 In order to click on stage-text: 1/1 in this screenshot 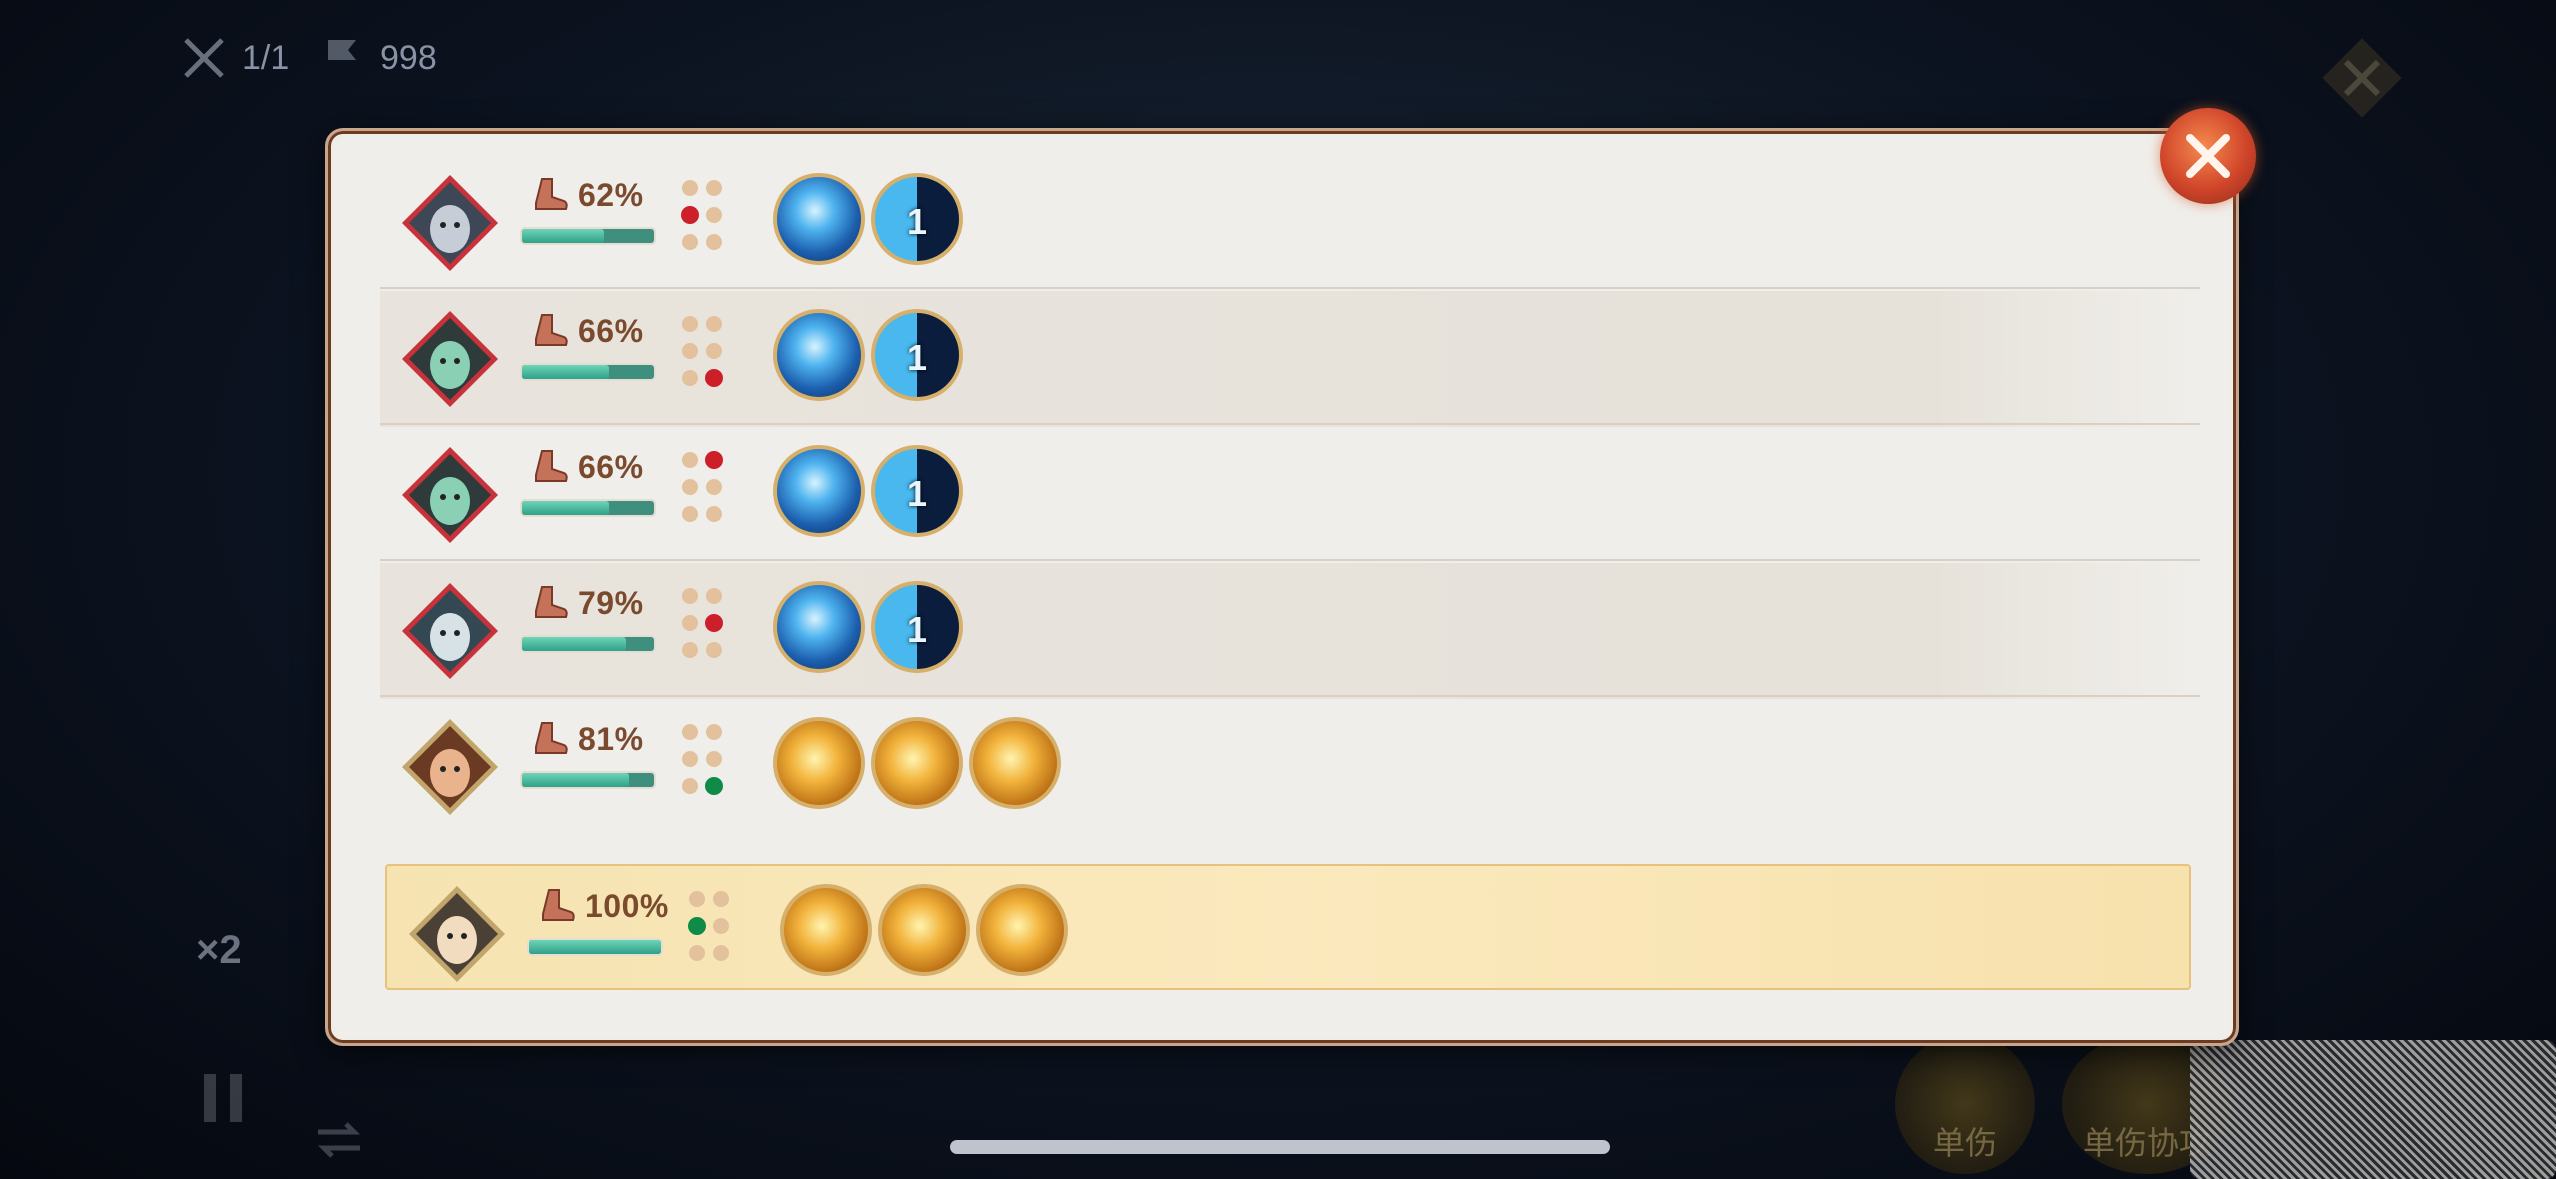, I will do `click(266, 57)`.